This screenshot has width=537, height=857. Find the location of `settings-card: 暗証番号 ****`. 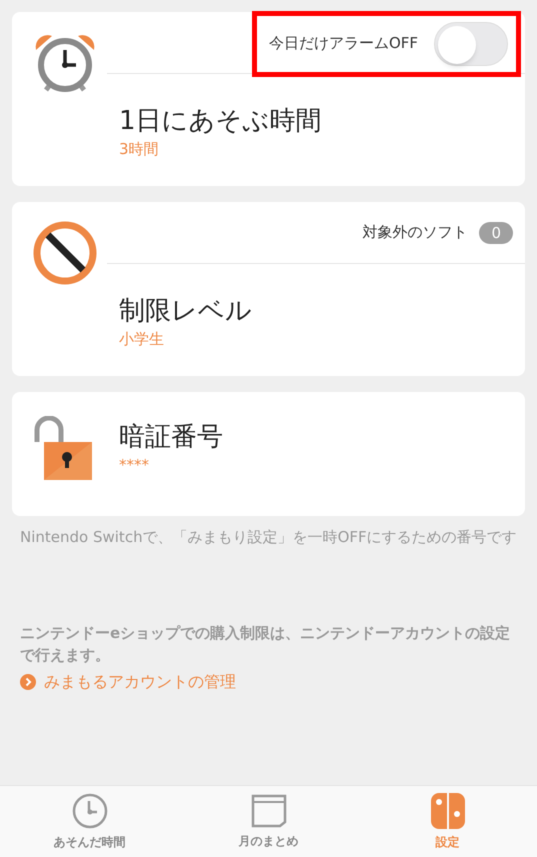

settings-card: 暗証番号 **** is located at coordinates (268, 454).